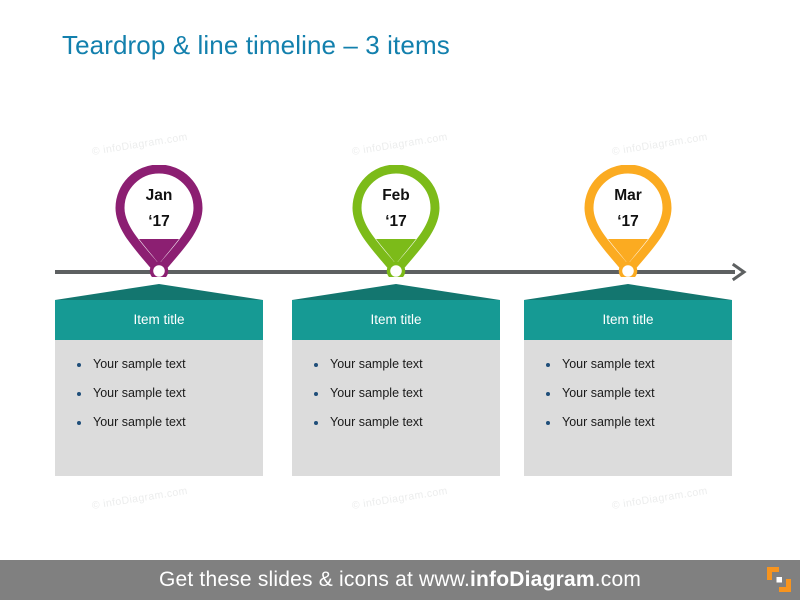 This screenshot has width=800, height=600. I want to click on infodiagram-logo-icon, so click(779, 579).